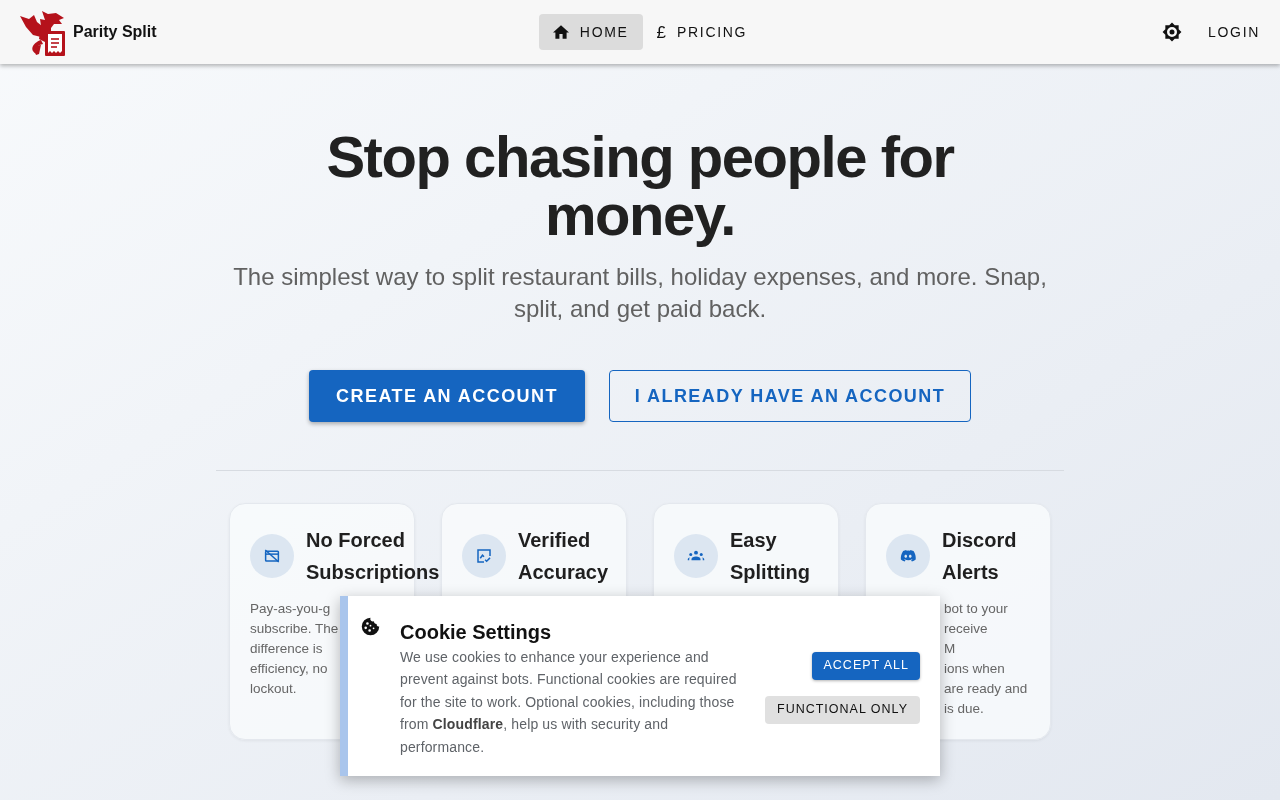 The width and height of the screenshot is (1280, 800). What do you see at coordinates (979, 556) in the screenshot?
I see `feature-title: Discord Alerts` at bounding box center [979, 556].